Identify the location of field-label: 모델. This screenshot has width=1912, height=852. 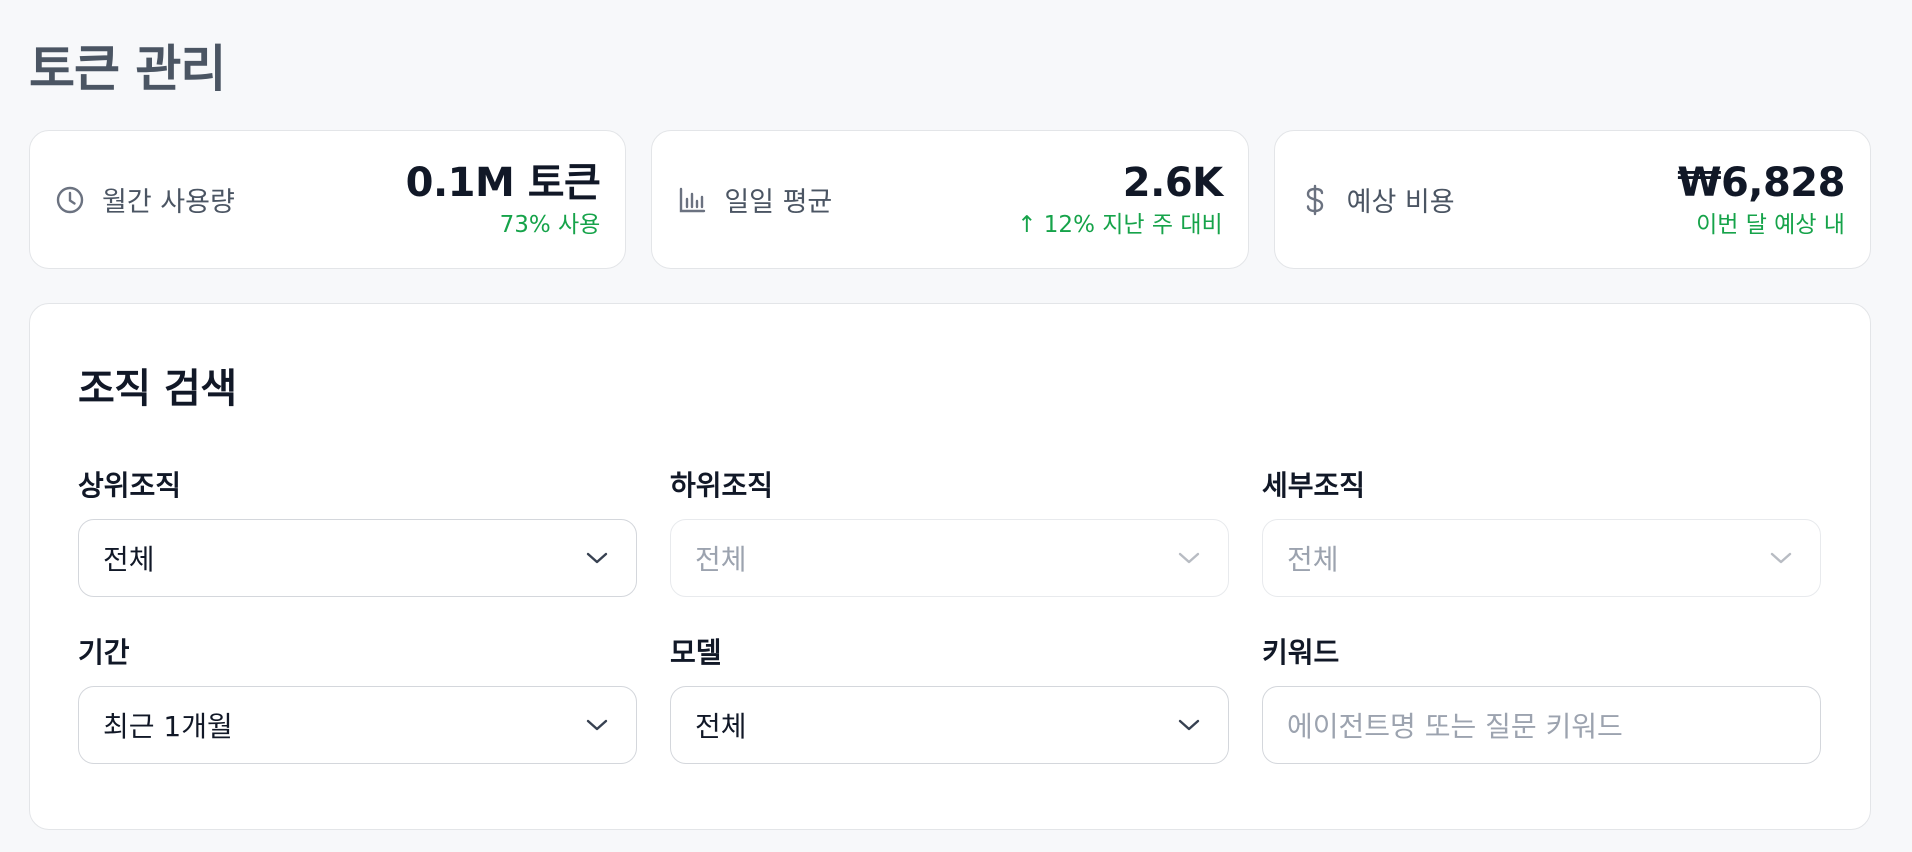
(696, 652).